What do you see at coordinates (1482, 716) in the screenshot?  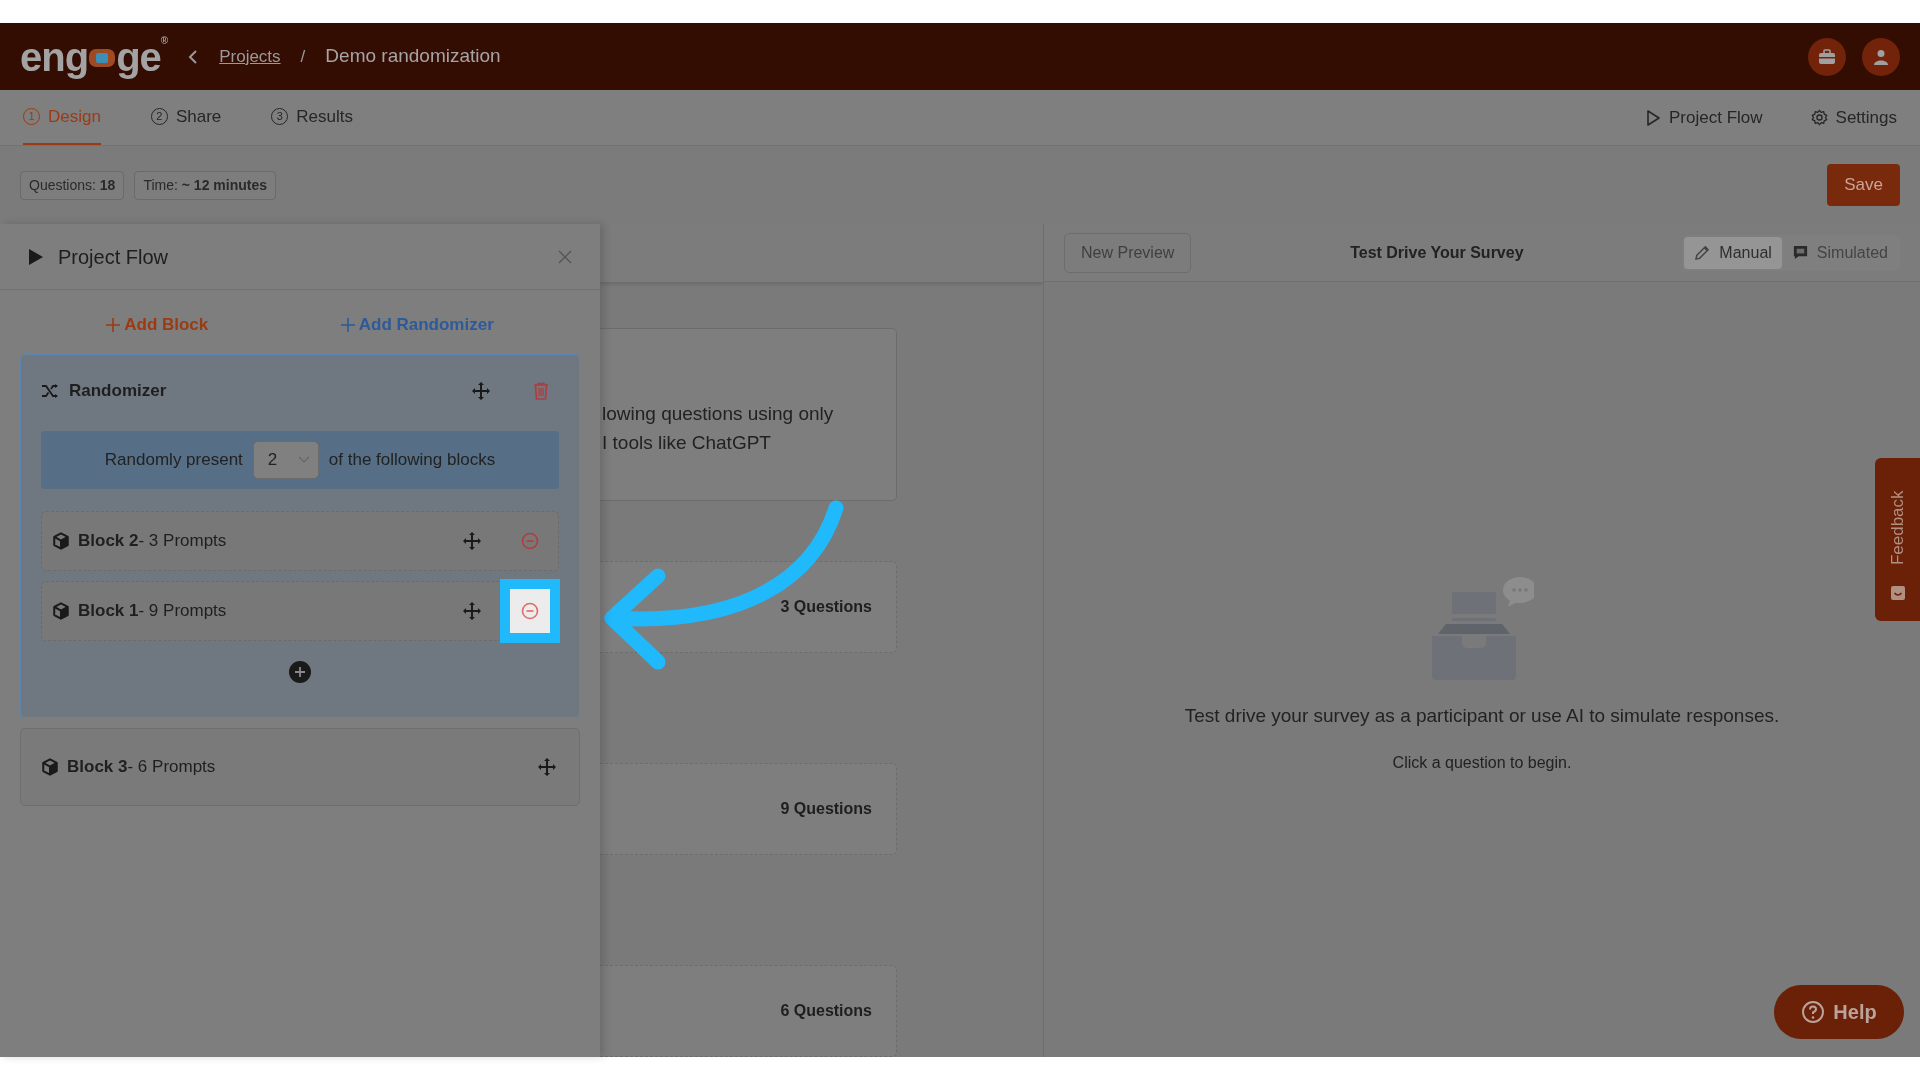 I see `empty-message: Test drive your survey as a participant or use AI to simulate responses.` at bounding box center [1482, 716].